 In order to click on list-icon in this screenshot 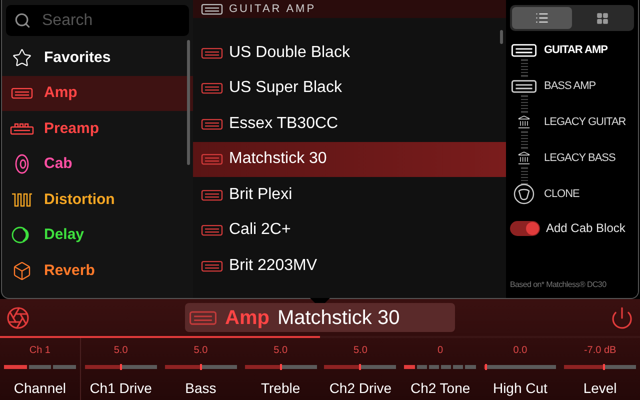, I will do `click(542, 18)`.